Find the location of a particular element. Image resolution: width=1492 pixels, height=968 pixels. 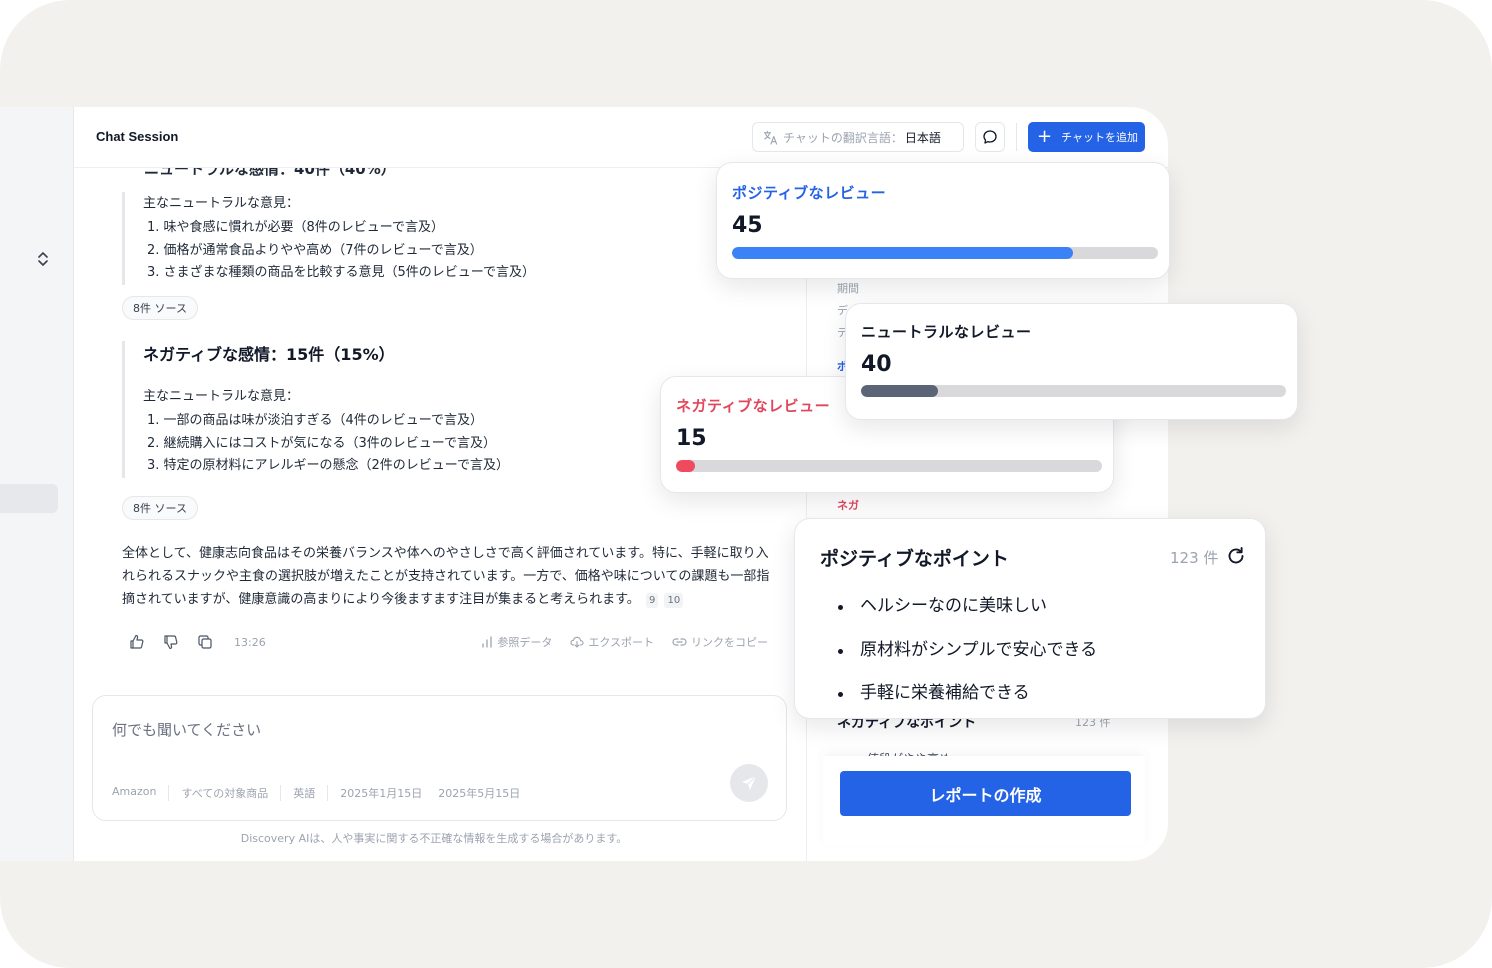

input-filters: Amazon すべての対象商品 英語 2025年1月15日 2025年5月15日 is located at coordinates (322, 793).